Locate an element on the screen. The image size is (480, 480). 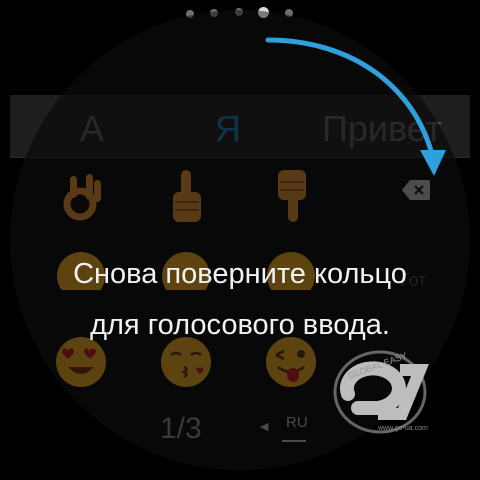
svg-text: www.ge-ua.com is located at coordinates (402, 428).